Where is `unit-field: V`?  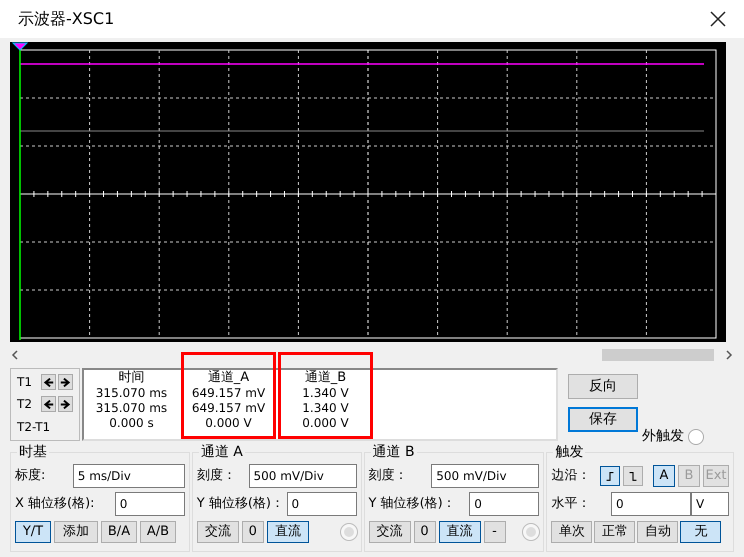
unit-field: V is located at coordinates (710, 504).